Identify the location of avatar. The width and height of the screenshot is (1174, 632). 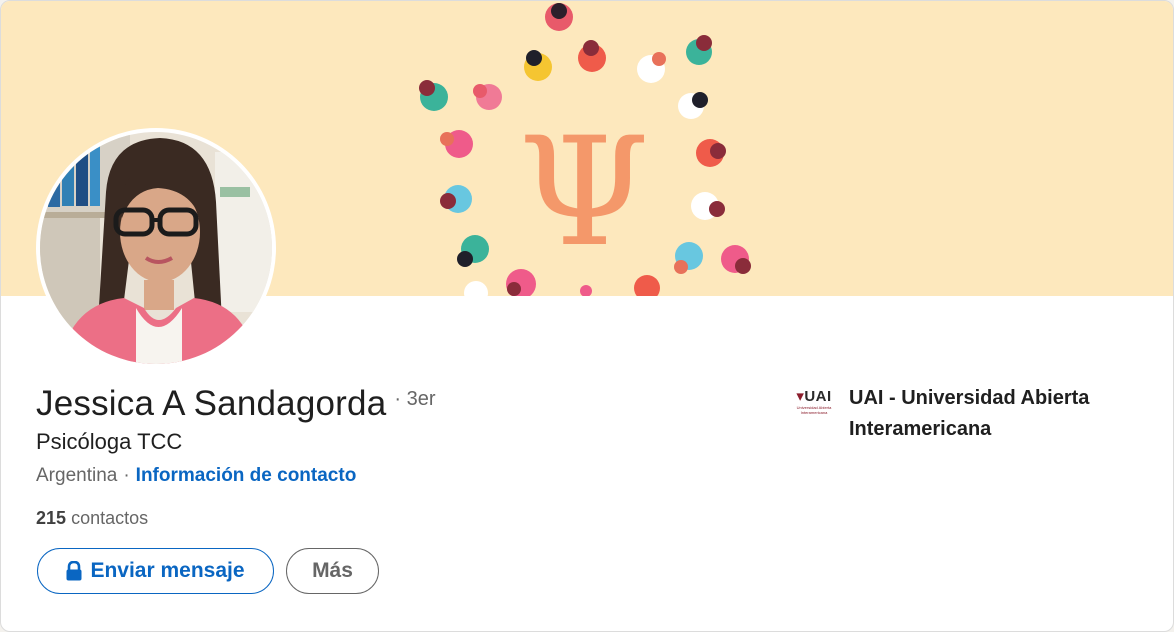
(156, 248).